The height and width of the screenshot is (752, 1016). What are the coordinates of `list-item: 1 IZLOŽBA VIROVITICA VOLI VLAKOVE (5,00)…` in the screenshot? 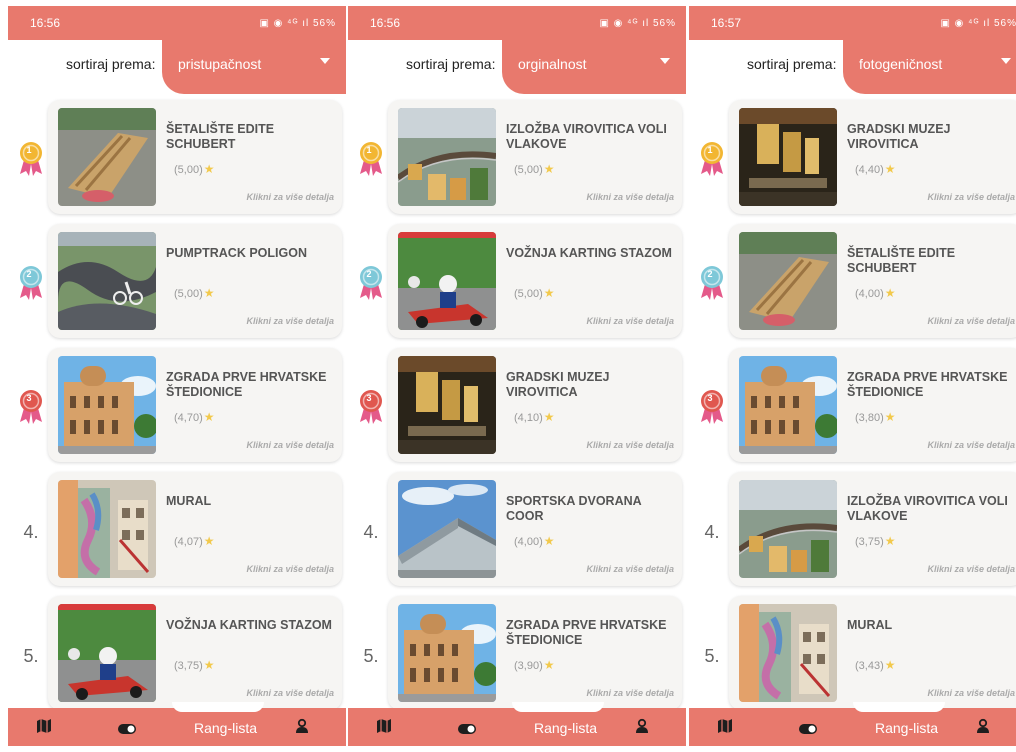 It's located at (517, 162).